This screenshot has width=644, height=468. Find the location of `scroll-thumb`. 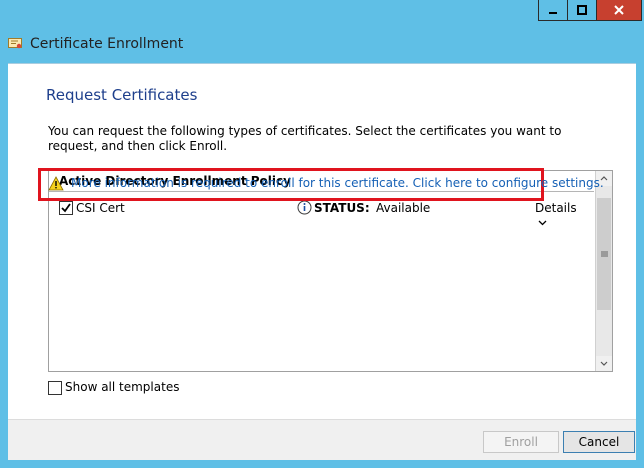

scroll-thumb is located at coordinates (604, 254).